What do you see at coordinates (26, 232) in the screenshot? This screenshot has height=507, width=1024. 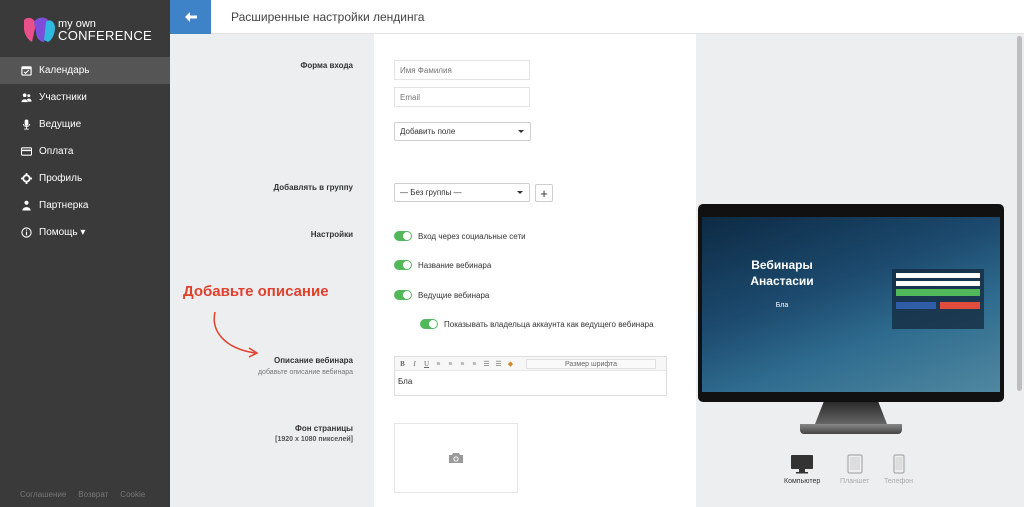 I see `info-icon` at bounding box center [26, 232].